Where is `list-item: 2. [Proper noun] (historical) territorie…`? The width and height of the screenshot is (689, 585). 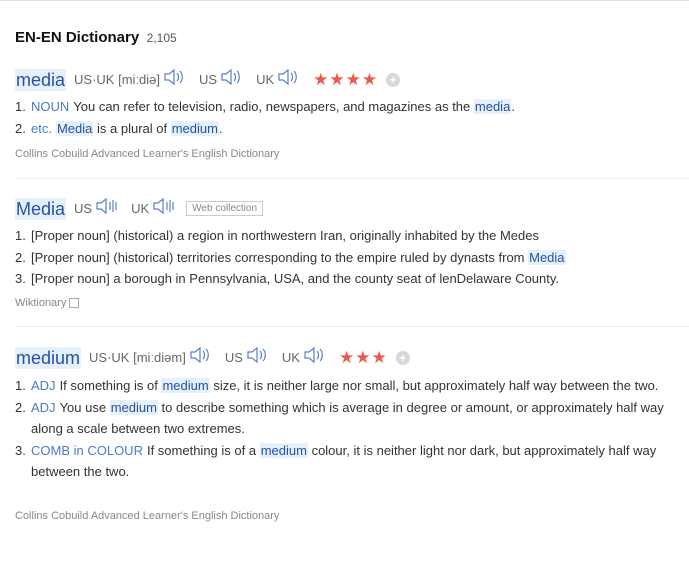
list-item: 2. [Proper noun] (historical) territorie… is located at coordinates (290, 257).